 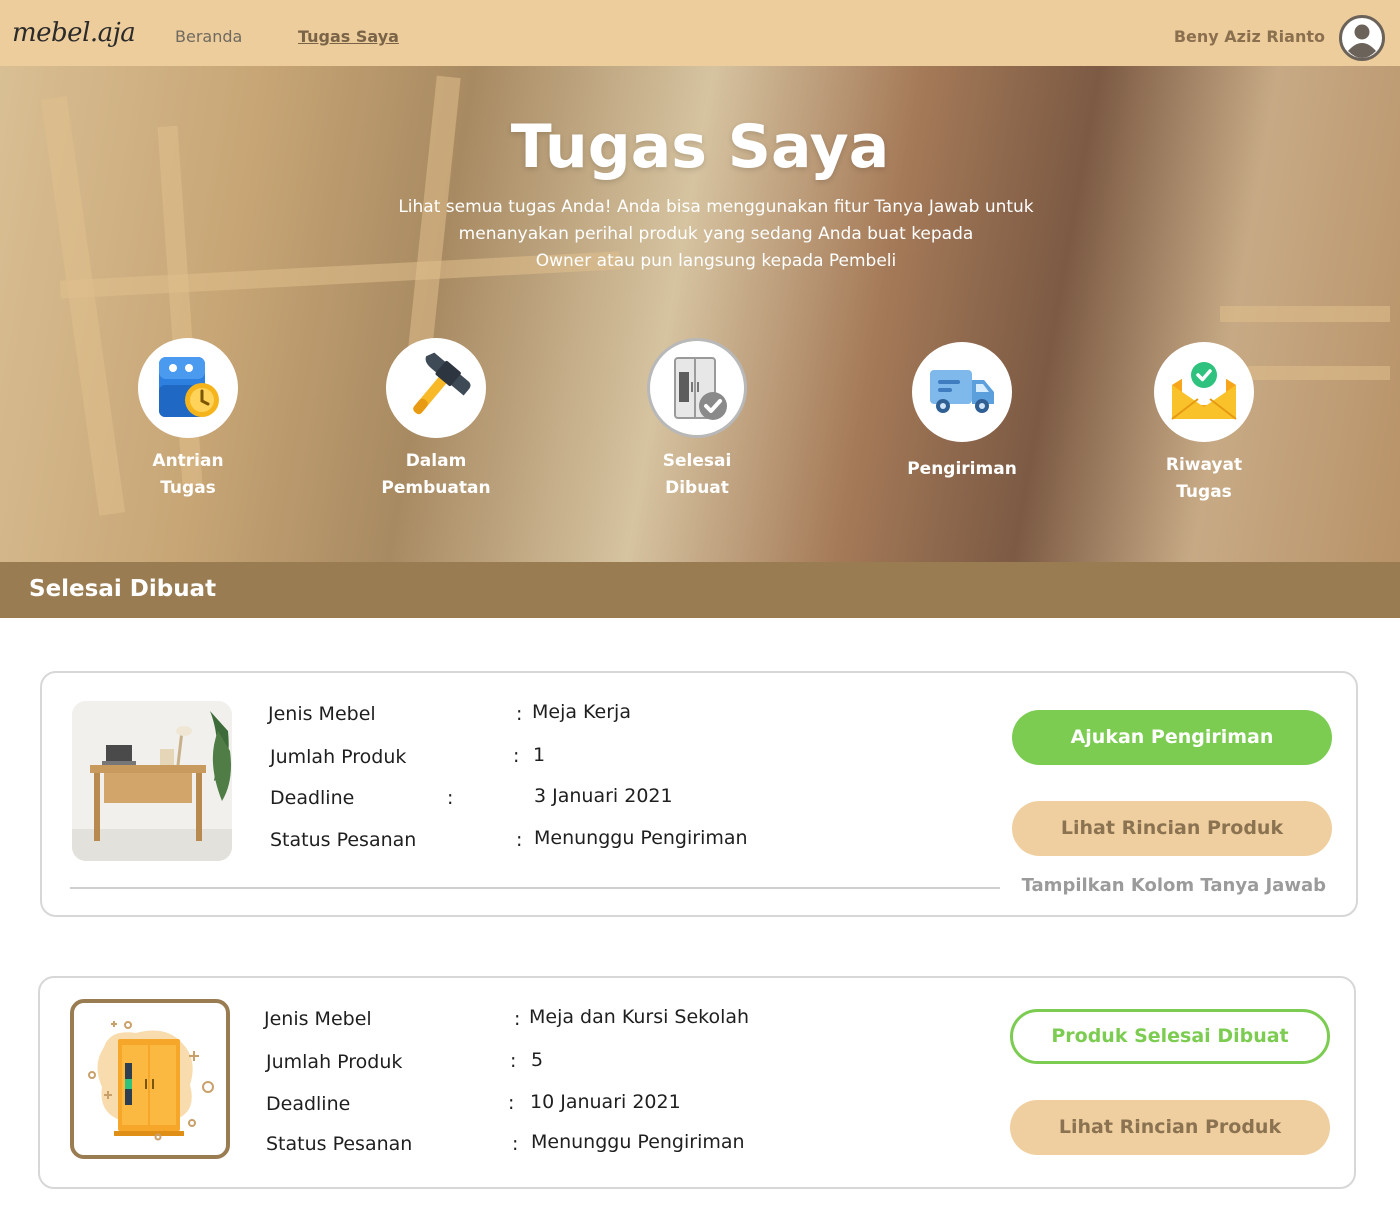 I want to click on category-label-line: Dibuat, so click(x=697, y=488).